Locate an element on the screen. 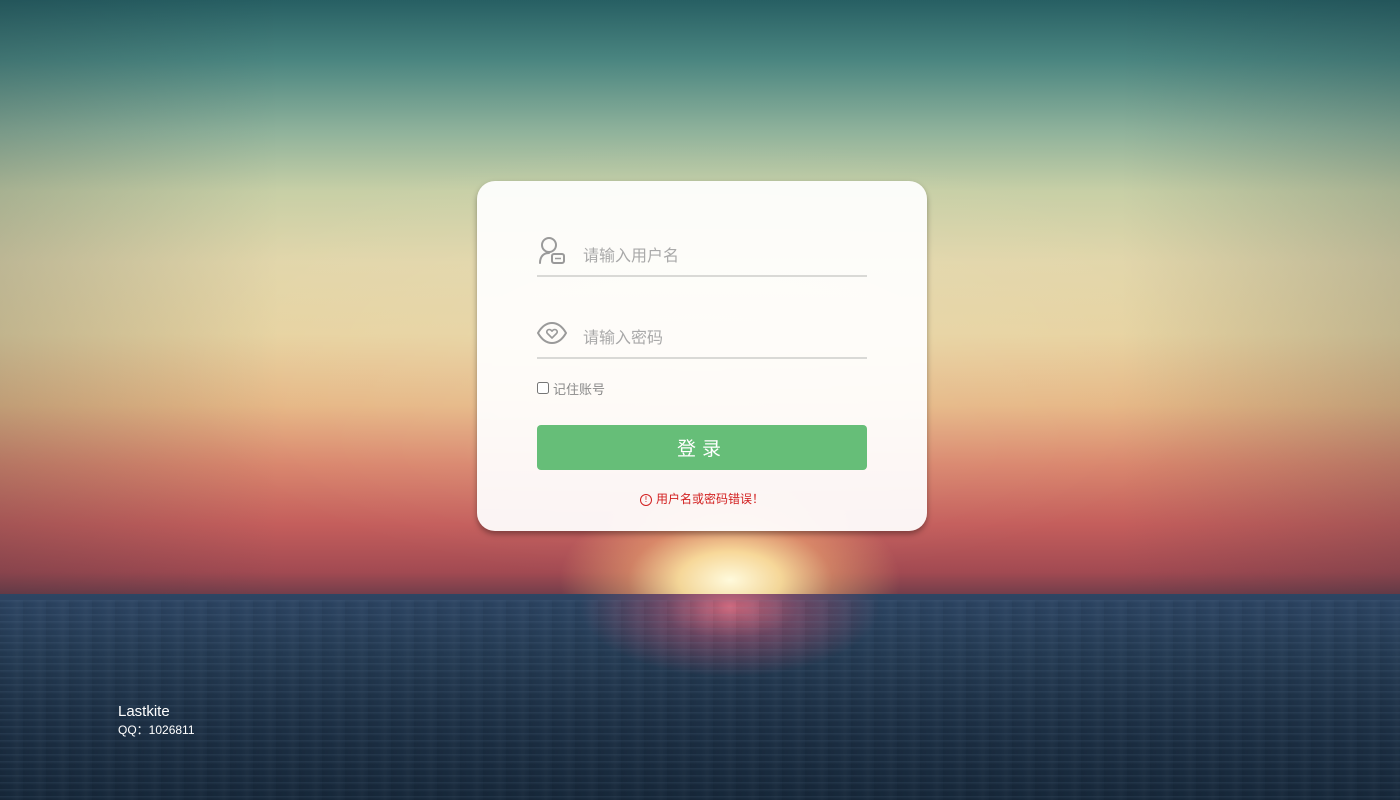 This screenshot has height=800, width=1400. footer-signature: Lastkite QQ：1026811 is located at coordinates (156, 720).